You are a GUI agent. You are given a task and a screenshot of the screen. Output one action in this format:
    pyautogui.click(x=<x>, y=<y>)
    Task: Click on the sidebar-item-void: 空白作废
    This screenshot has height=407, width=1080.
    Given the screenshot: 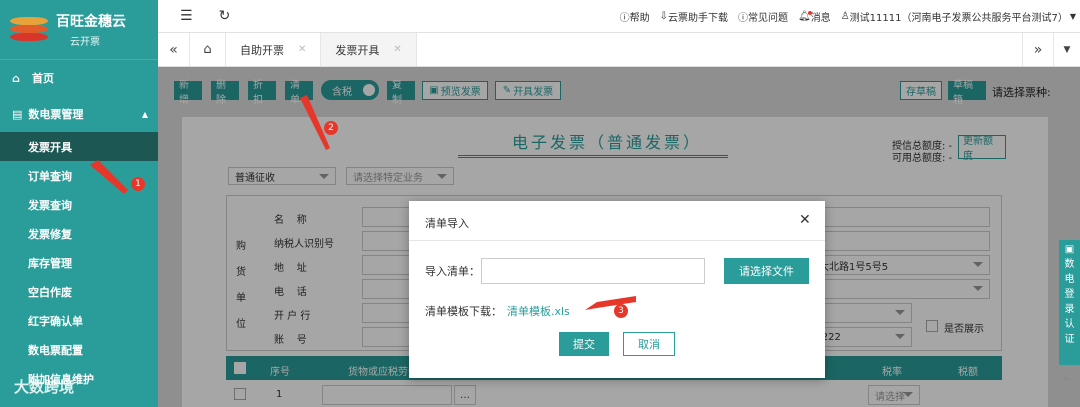 What is the action you would take?
    pyautogui.click(x=79, y=291)
    